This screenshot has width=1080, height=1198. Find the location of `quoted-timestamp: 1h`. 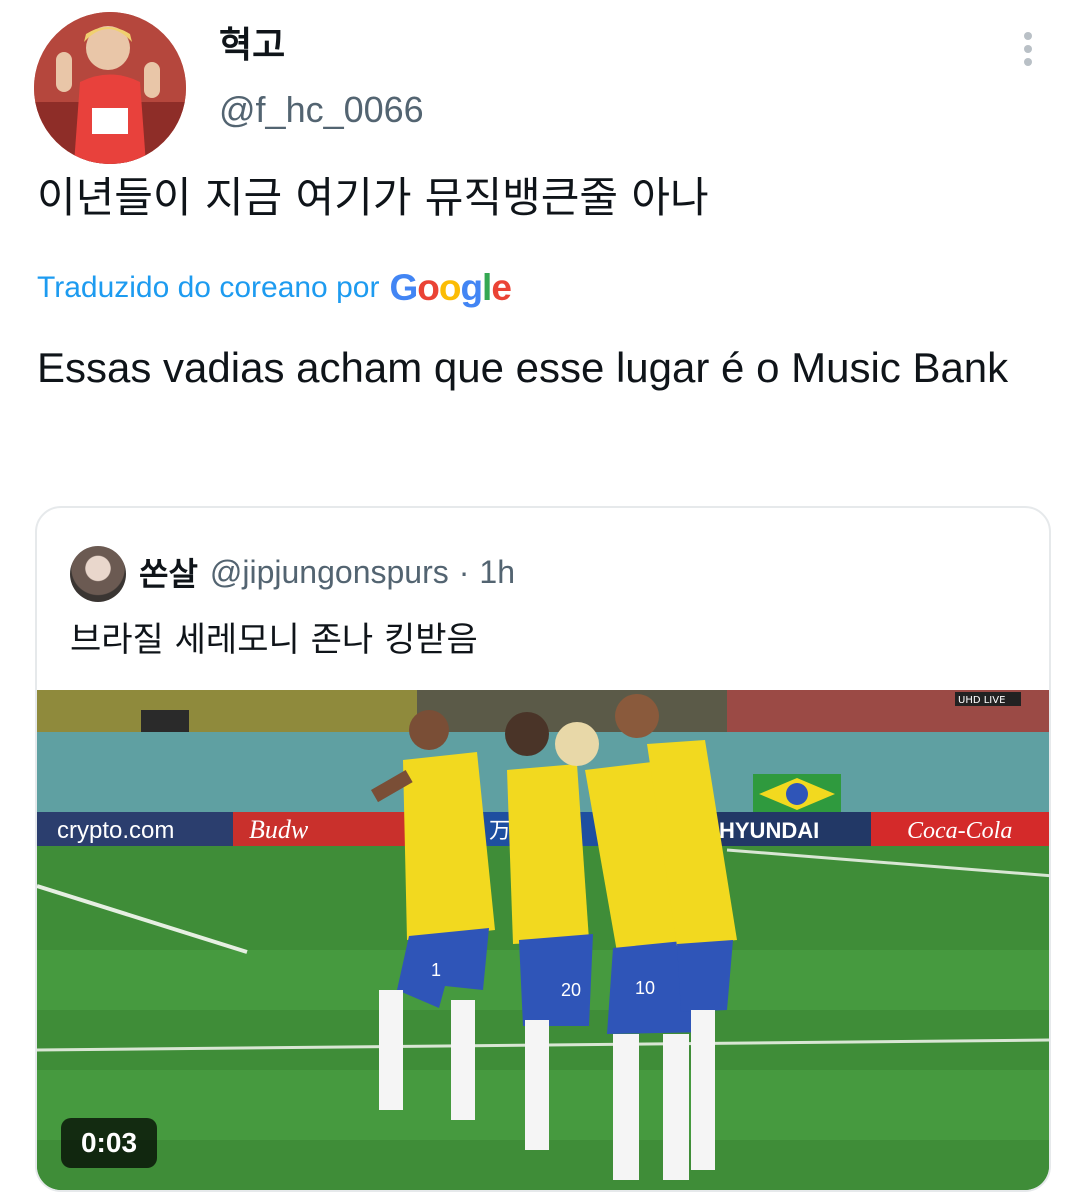

quoted-timestamp: 1h is located at coordinates (497, 571).